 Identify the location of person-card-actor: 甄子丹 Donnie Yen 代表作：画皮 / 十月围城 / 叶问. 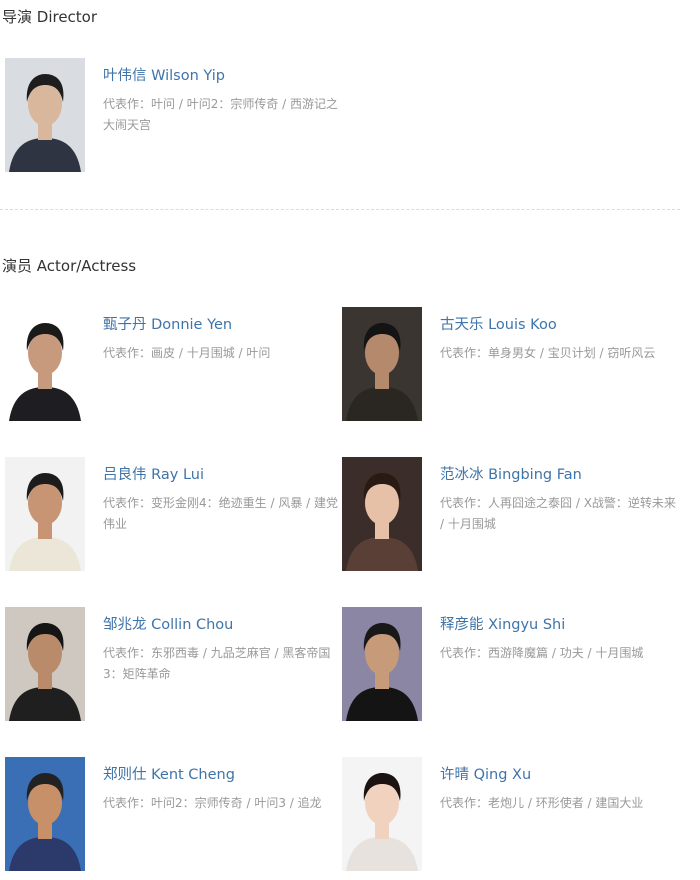
(174, 365).